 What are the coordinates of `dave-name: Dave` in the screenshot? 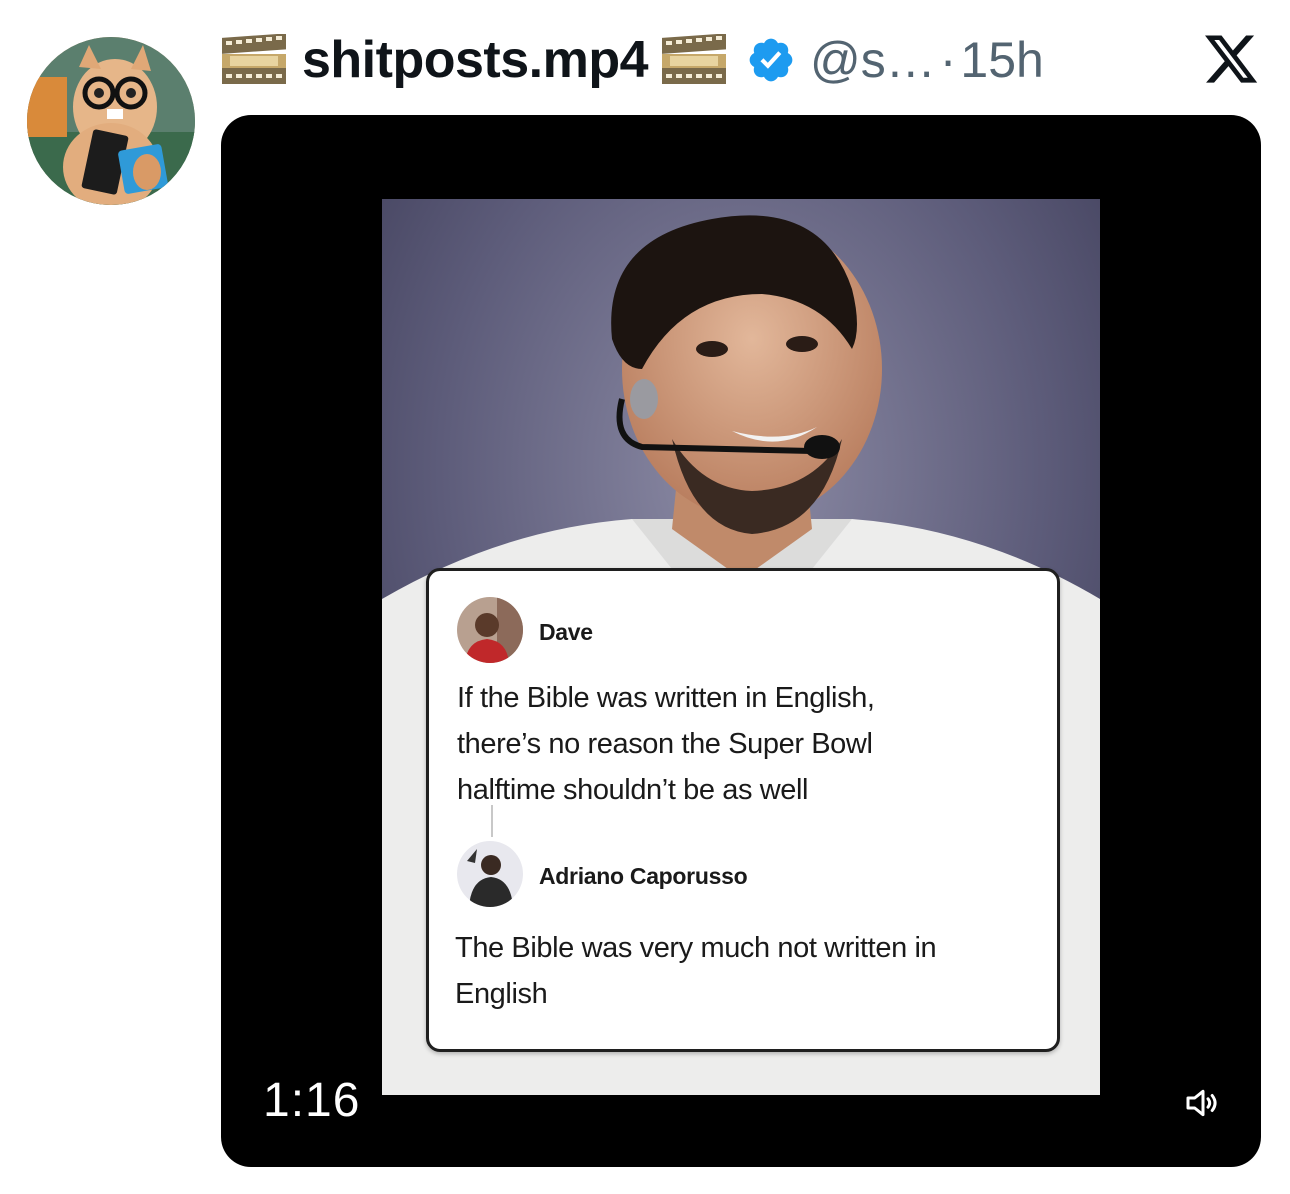 It's located at (566, 632).